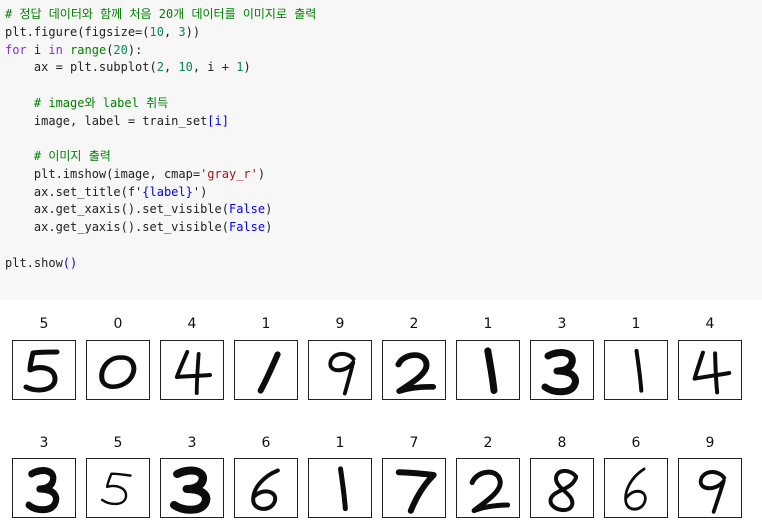 The image size is (762, 532). Describe the element at coordinates (58, 156) in the screenshot. I see `code-token: # 이미지 출력` at that location.